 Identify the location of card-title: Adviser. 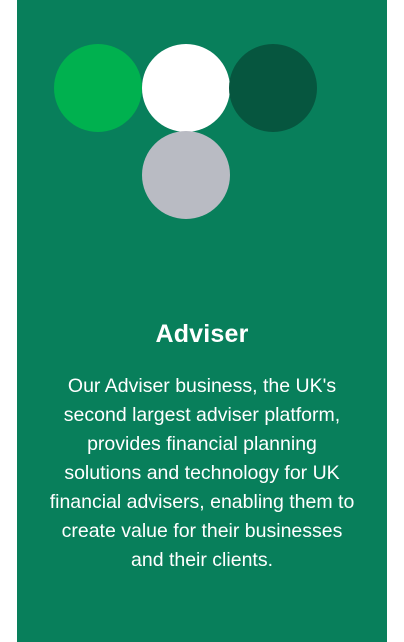
(202, 334).